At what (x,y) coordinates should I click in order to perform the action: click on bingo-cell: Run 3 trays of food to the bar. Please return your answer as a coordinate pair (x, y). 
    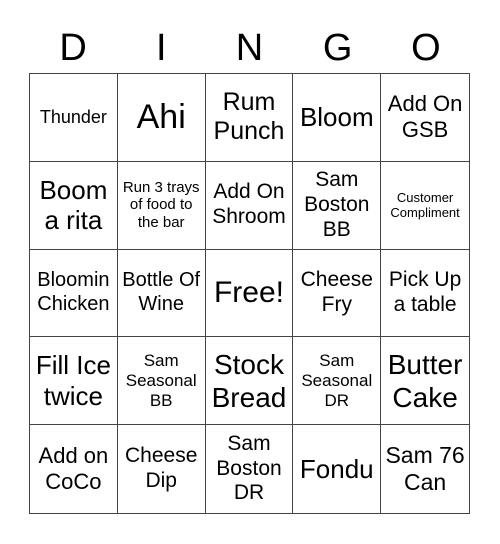
    Looking at the image, I should click on (161, 205).